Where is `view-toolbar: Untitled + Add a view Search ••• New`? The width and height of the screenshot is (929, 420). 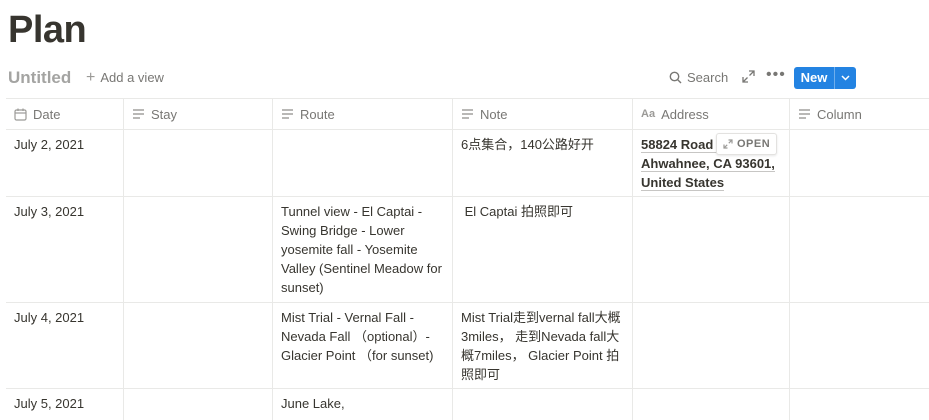
view-toolbar: Untitled + Add a view Search ••• New is located at coordinates (468, 79).